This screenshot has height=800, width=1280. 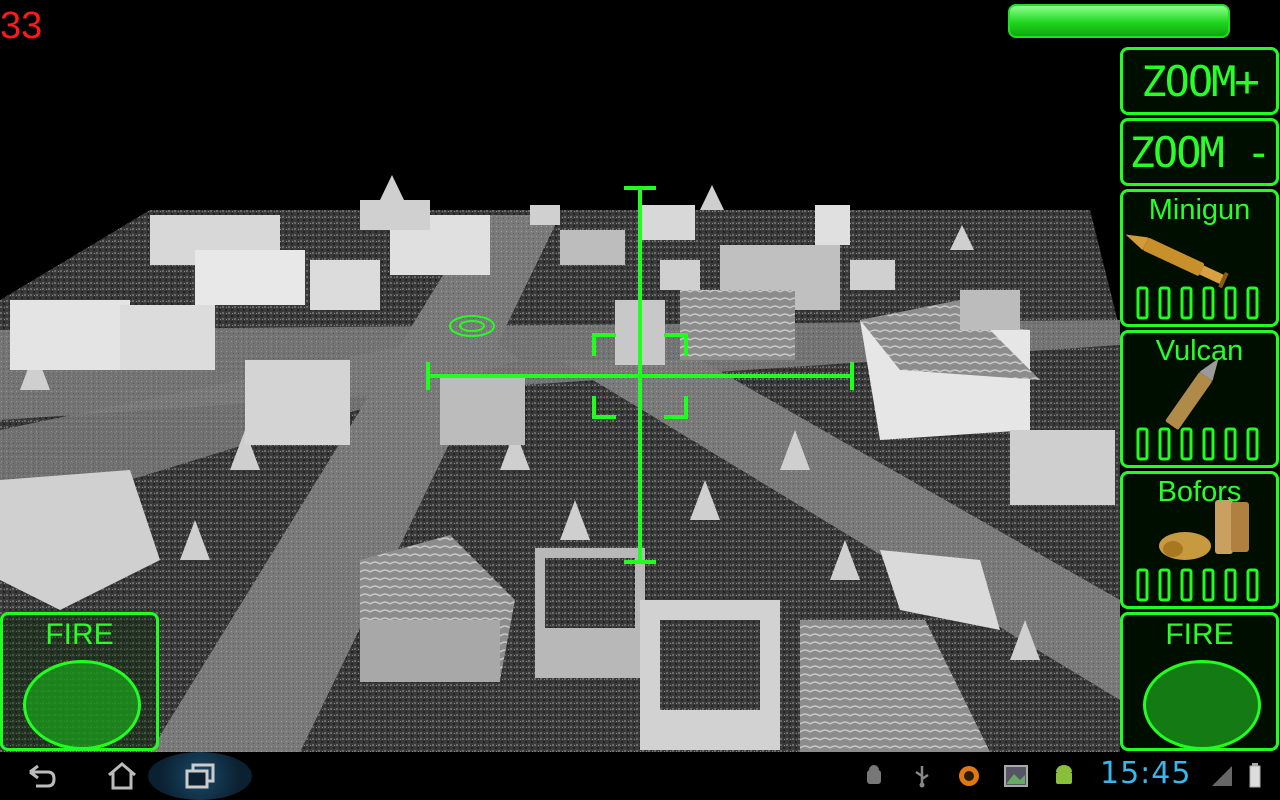 What do you see at coordinates (1016, 776) in the screenshot?
I see `gallery-icon` at bounding box center [1016, 776].